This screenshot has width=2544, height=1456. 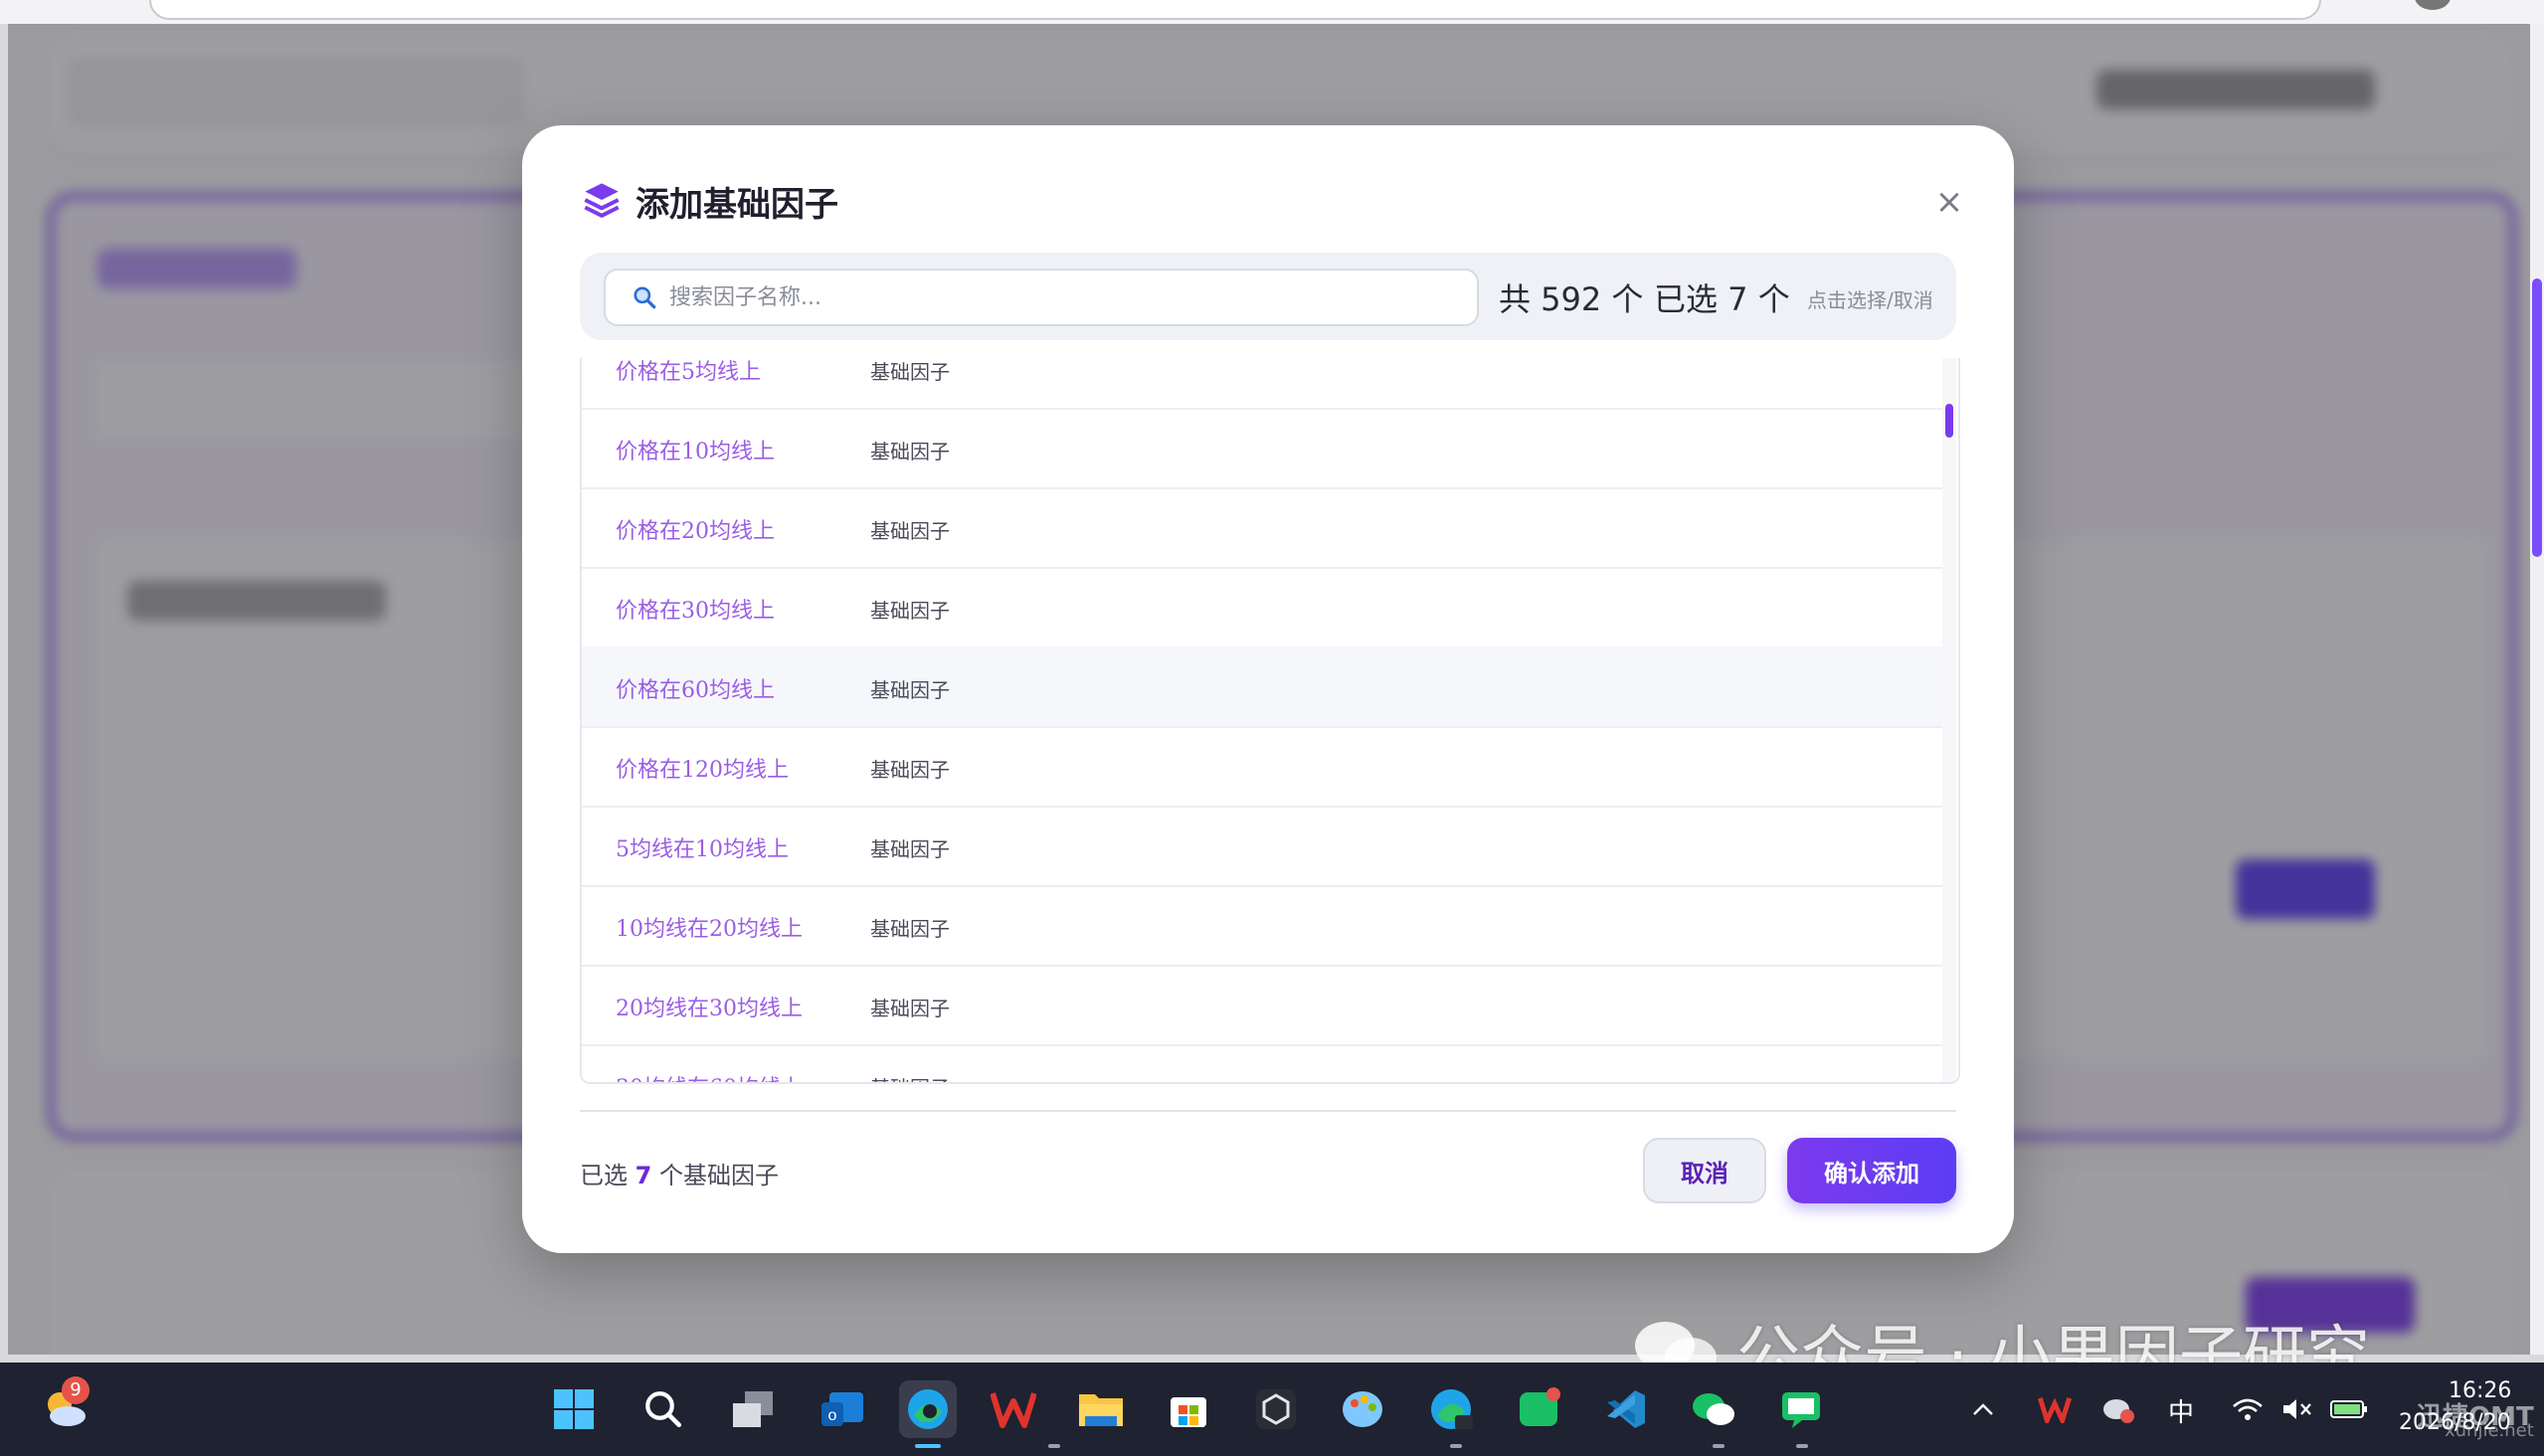 What do you see at coordinates (709, 929) in the screenshot?
I see `factor-name: 10均线在20均线上` at bounding box center [709, 929].